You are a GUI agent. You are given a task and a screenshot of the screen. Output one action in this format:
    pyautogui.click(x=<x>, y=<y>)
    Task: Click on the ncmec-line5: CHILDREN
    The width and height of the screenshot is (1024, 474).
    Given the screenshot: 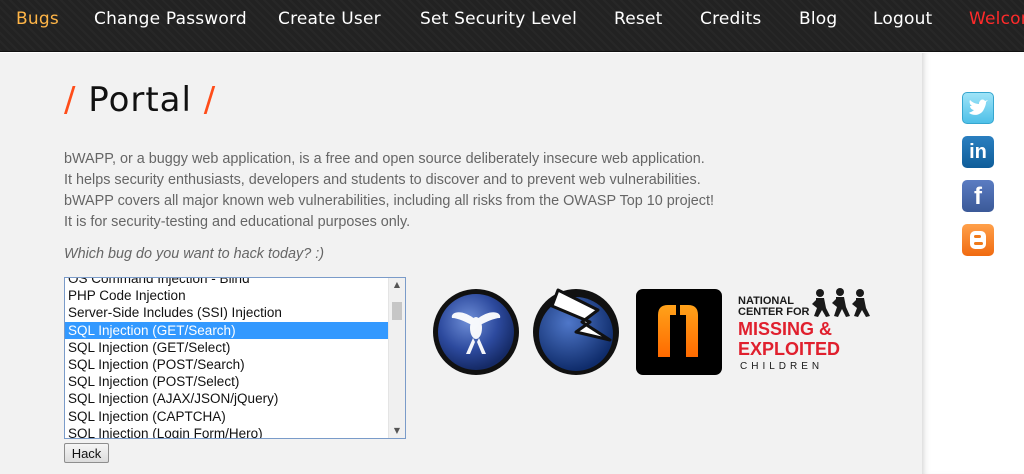 What is the action you would take?
    pyautogui.click(x=782, y=366)
    